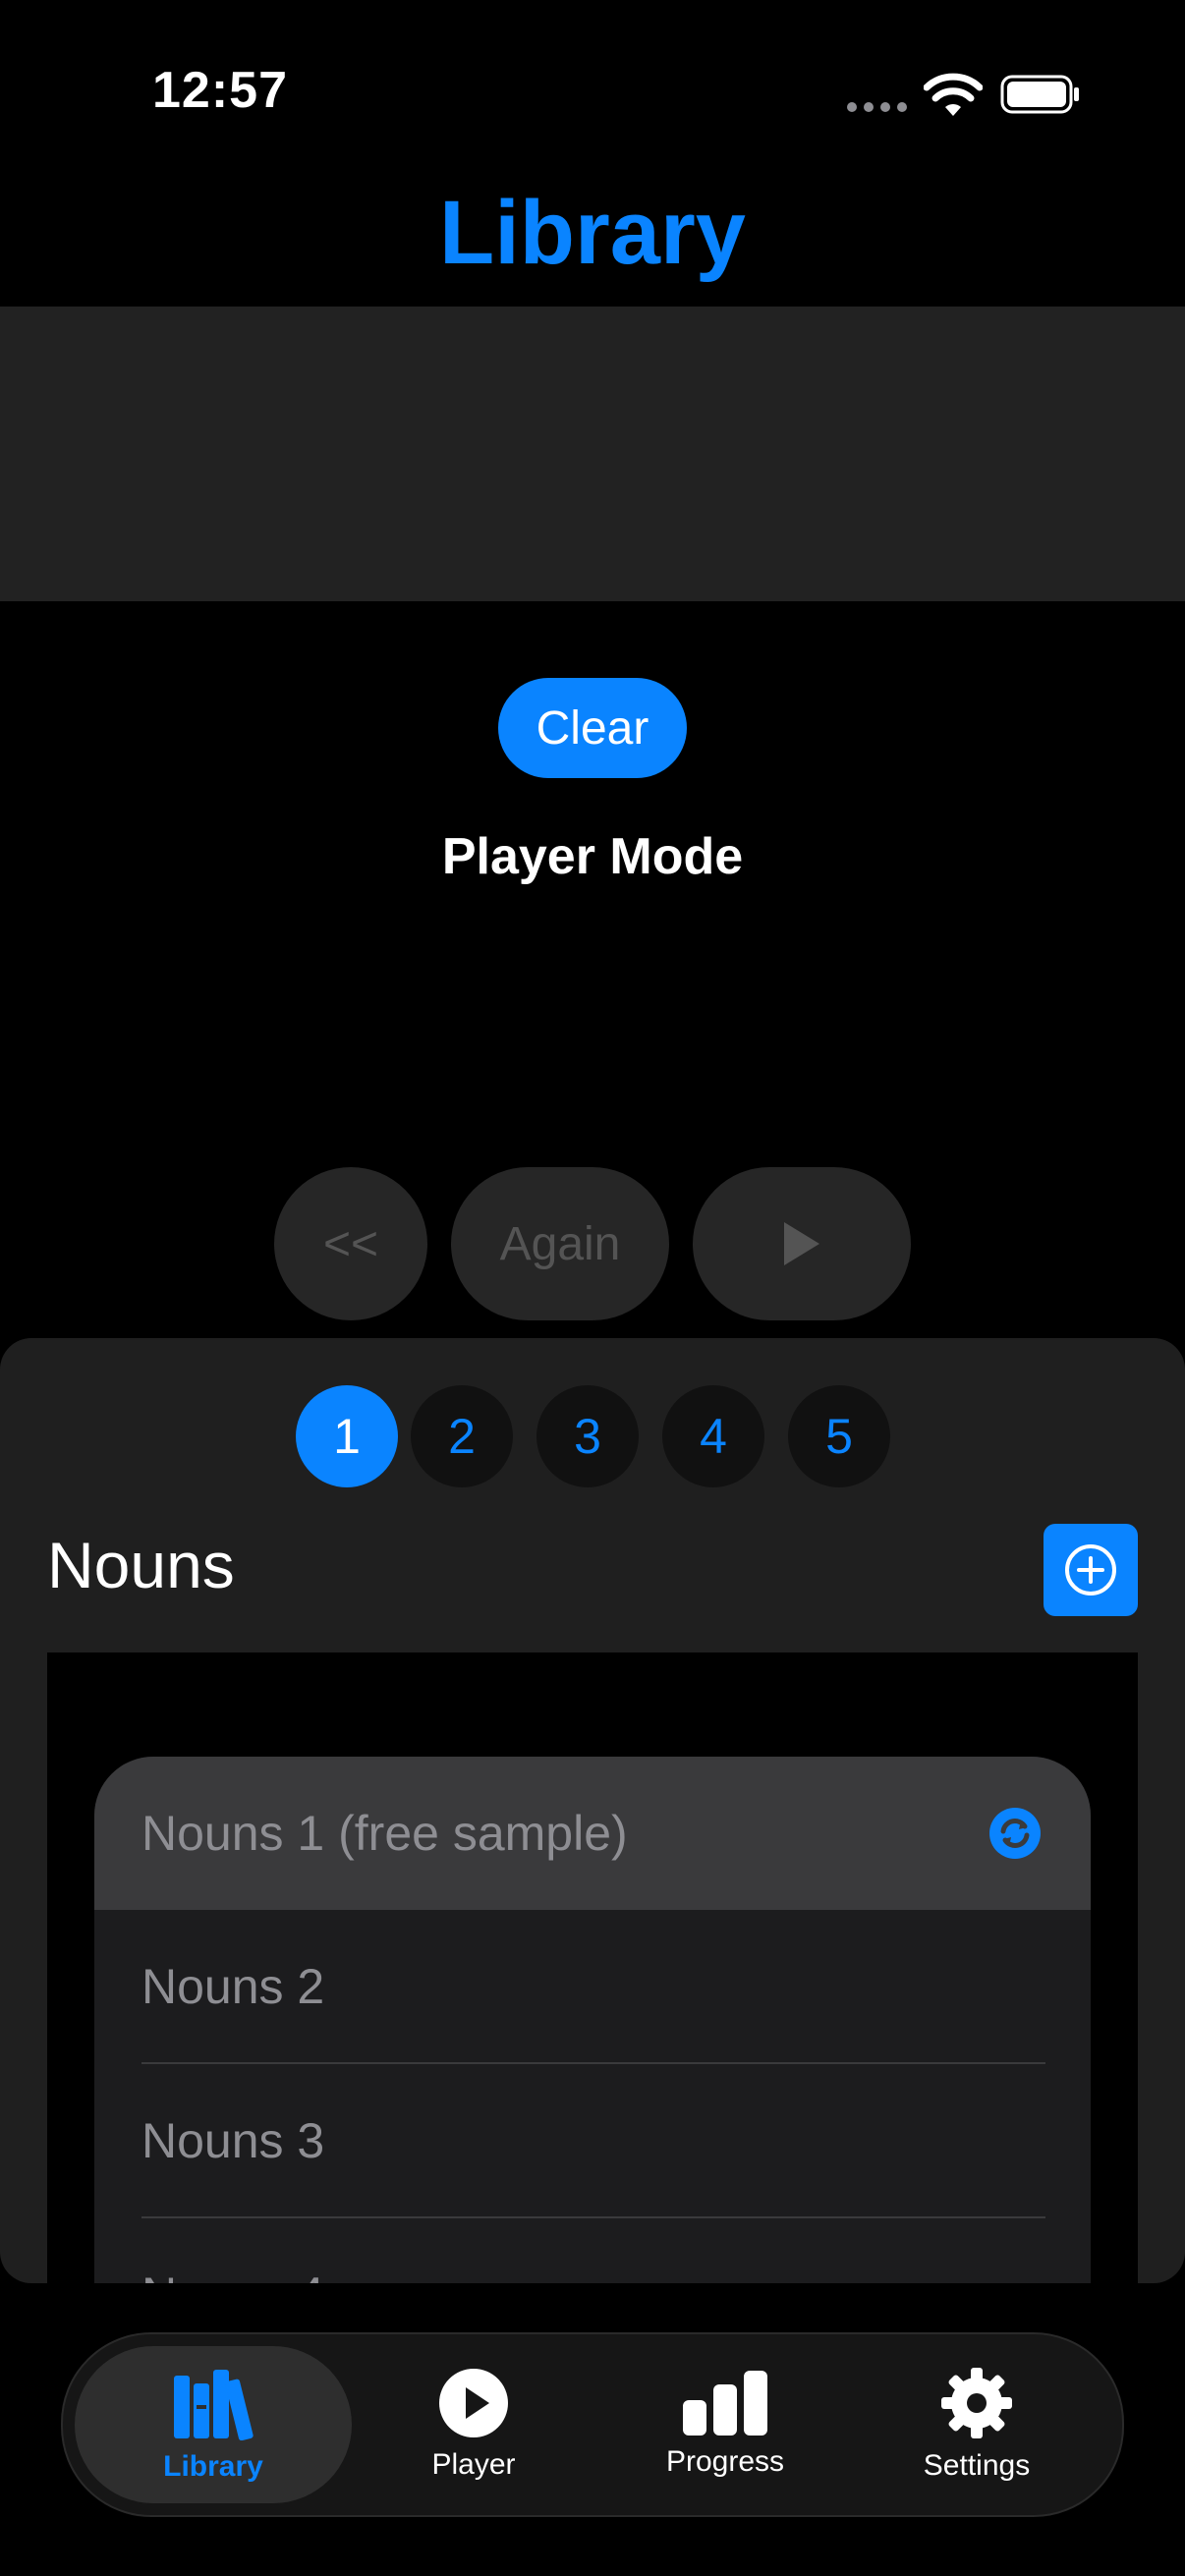 The height and width of the screenshot is (2576, 1185). What do you see at coordinates (588, 1436) in the screenshot?
I see `page-button-3: 3` at bounding box center [588, 1436].